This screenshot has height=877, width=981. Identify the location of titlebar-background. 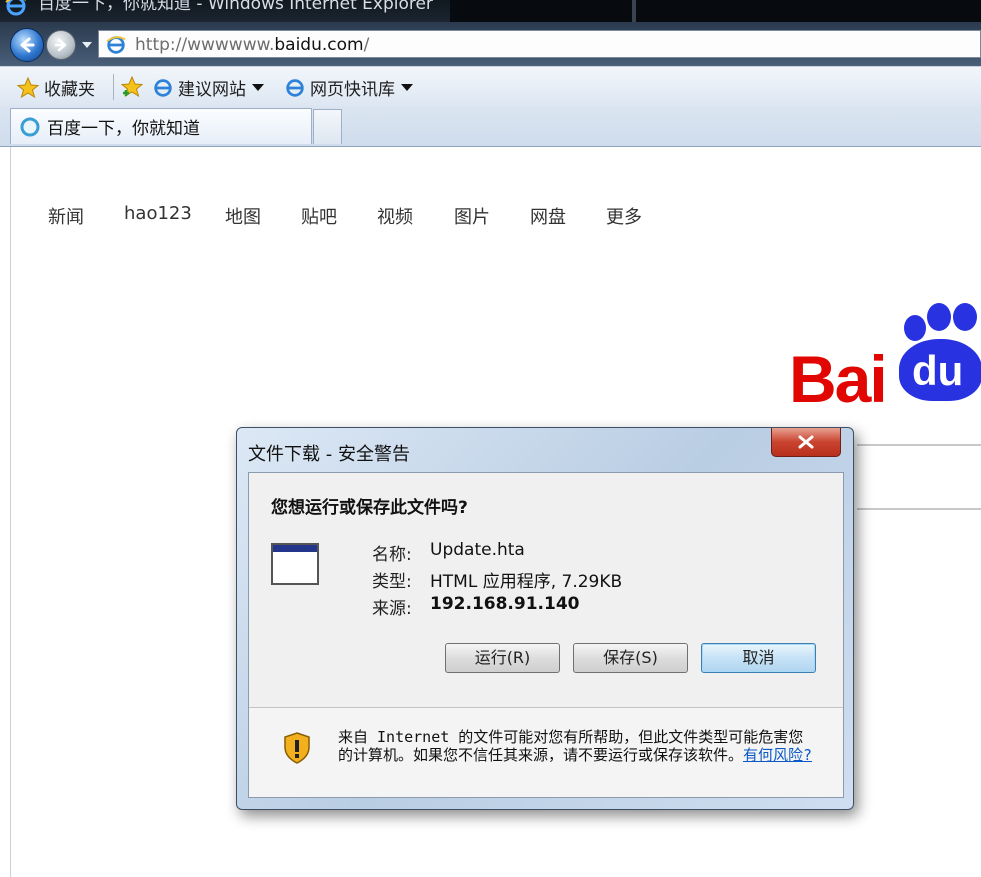
(715, 11).